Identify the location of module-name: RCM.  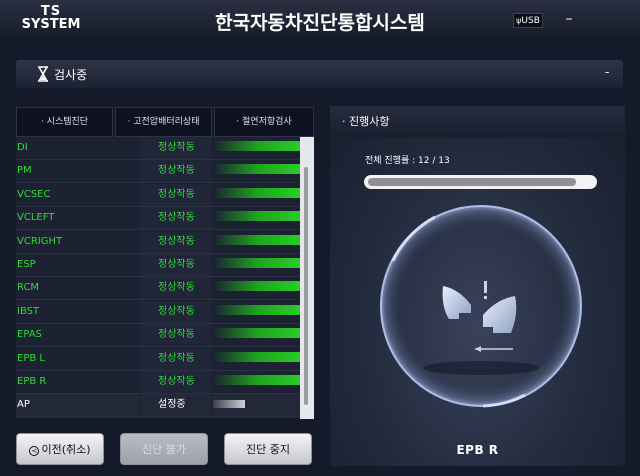
(77, 288).